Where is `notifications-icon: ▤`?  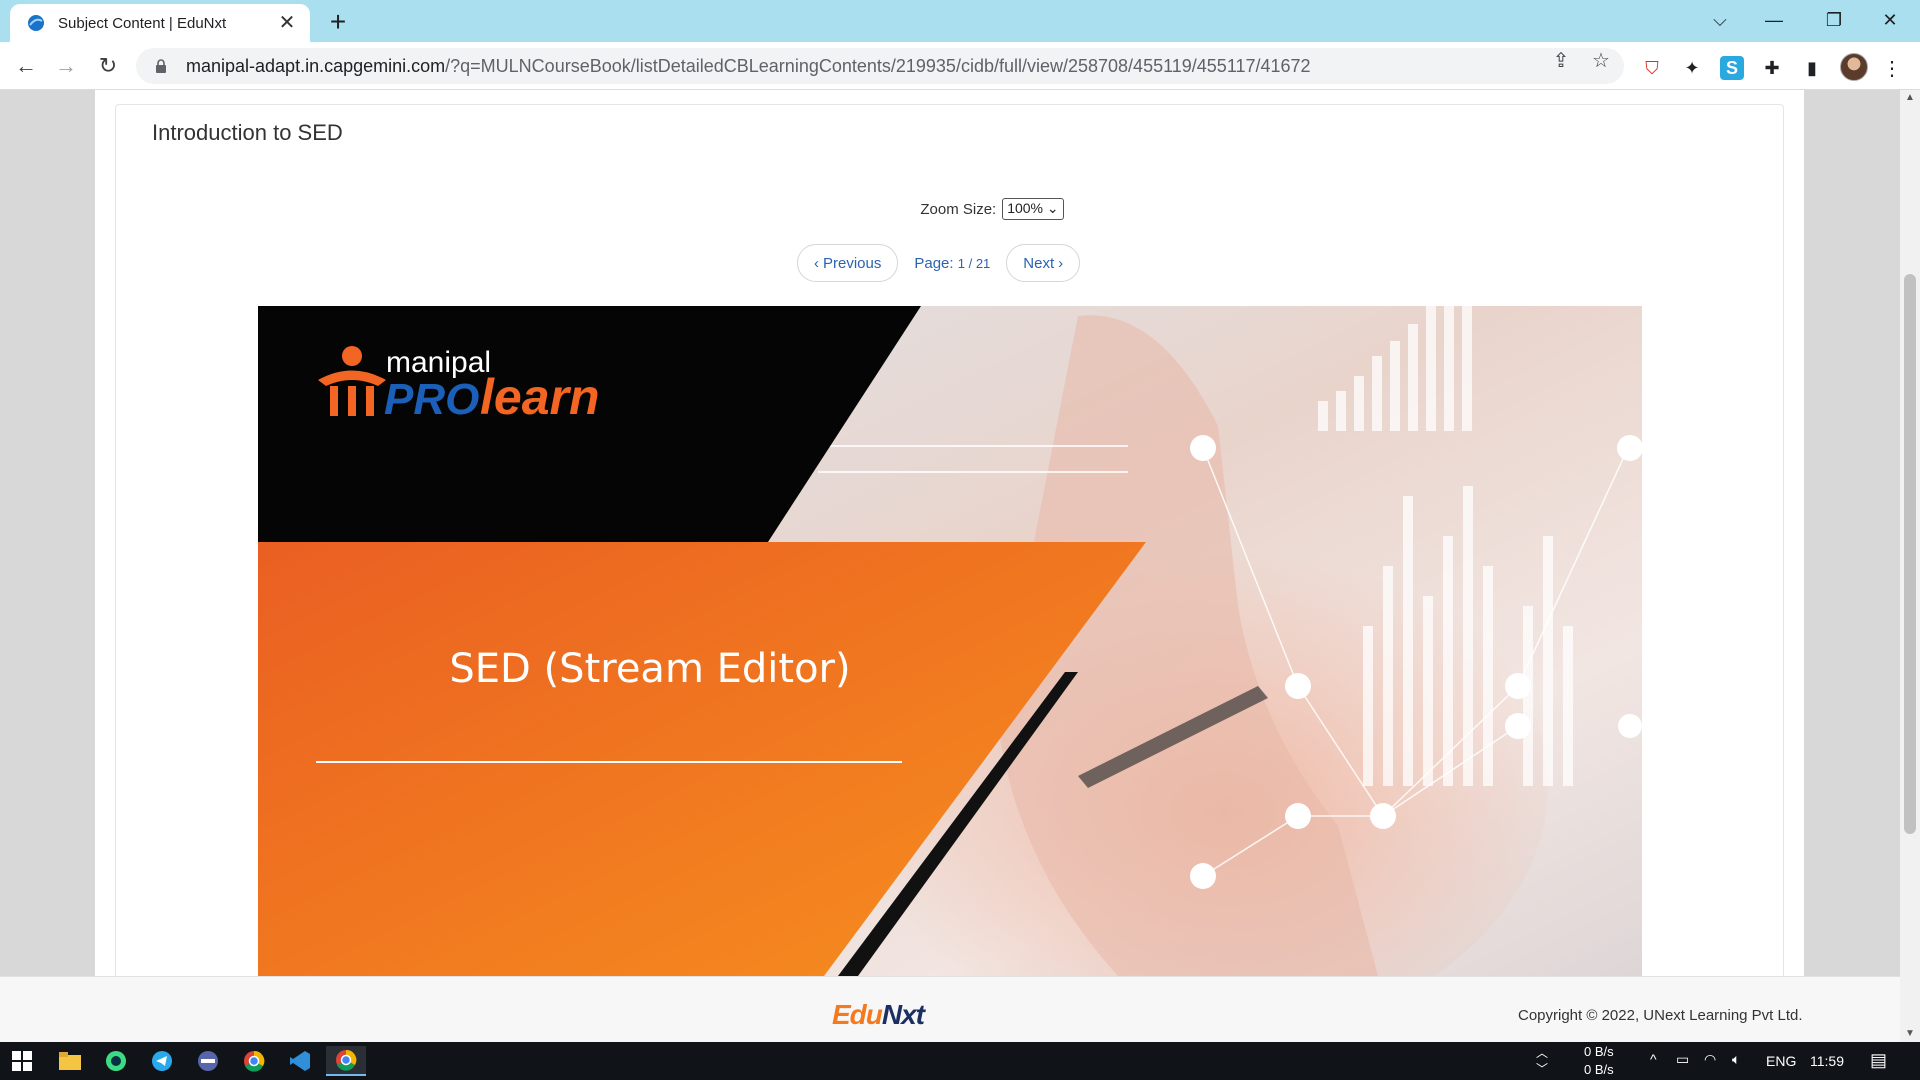 notifications-icon: ▤ is located at coordinates (1878, 1060).